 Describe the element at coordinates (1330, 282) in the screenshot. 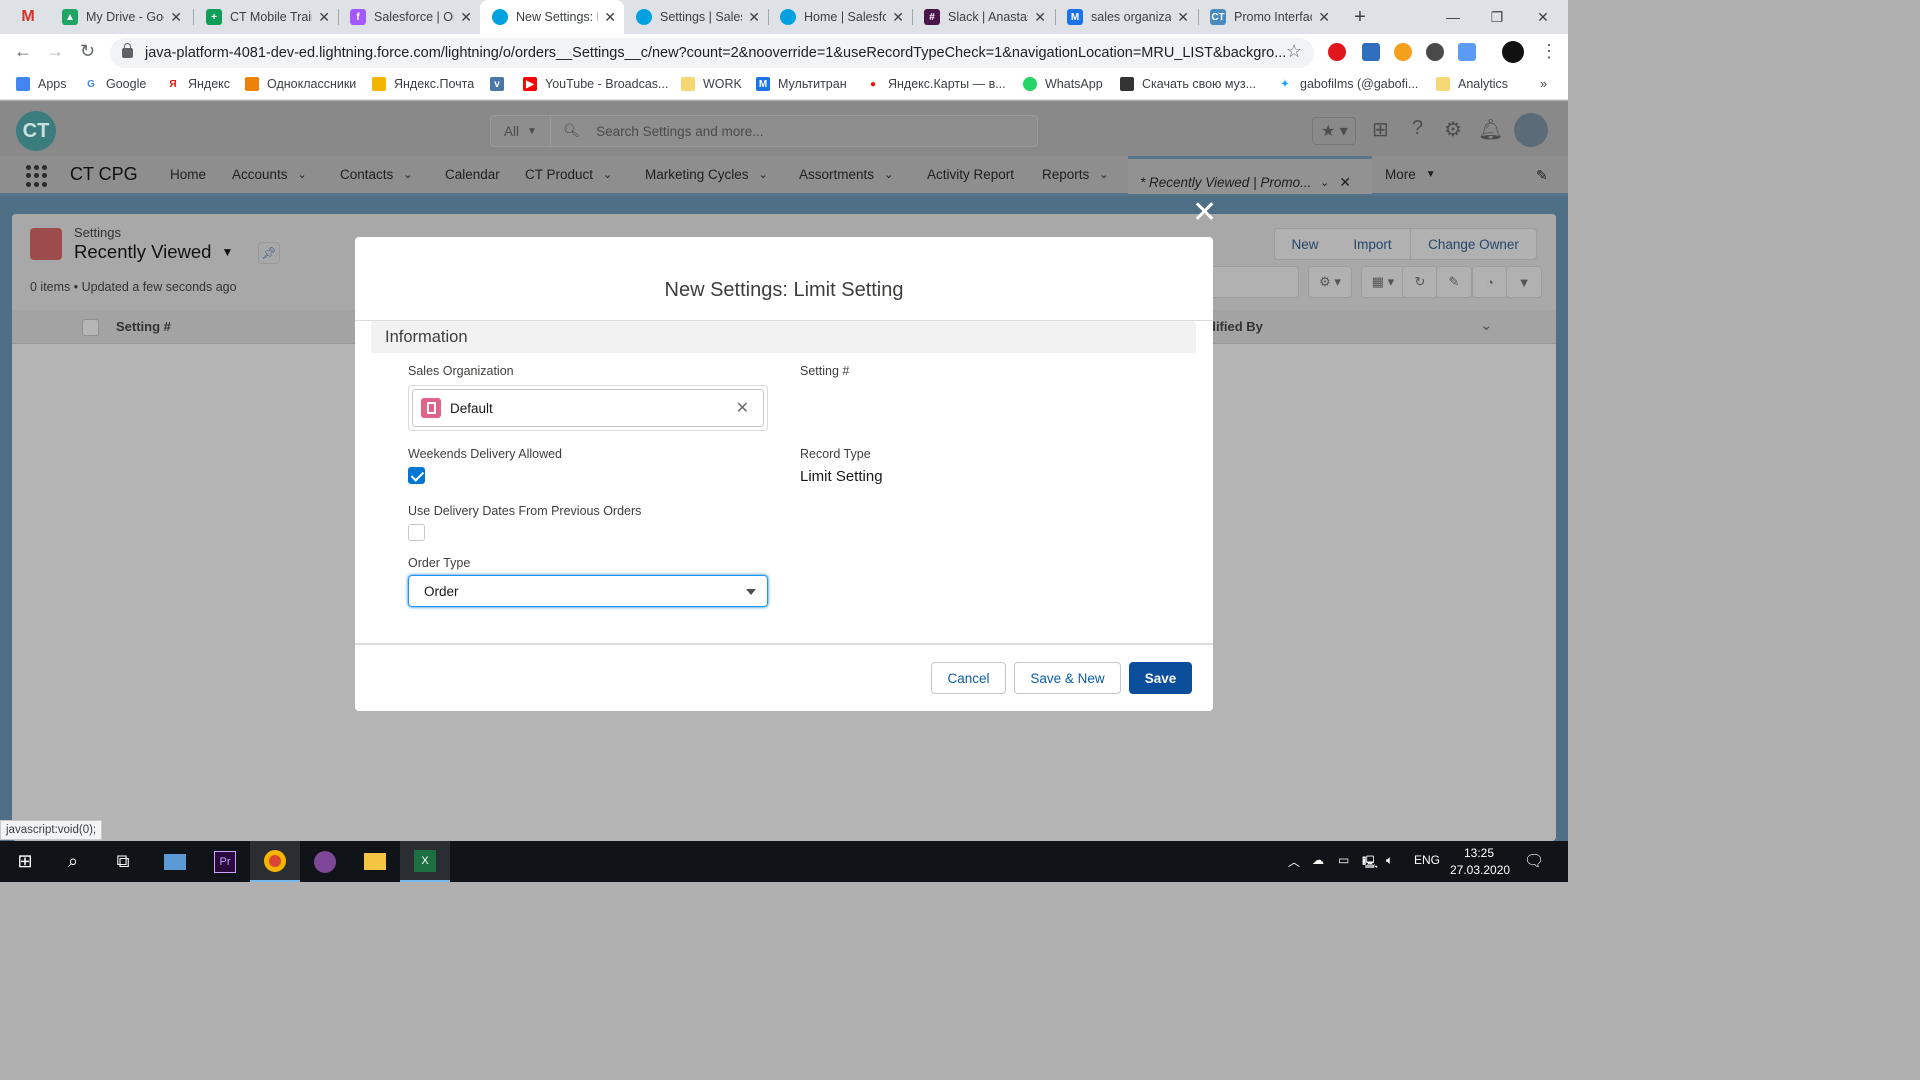

I see `list-settings-gear-icon: ⚙ ▾` at that location.